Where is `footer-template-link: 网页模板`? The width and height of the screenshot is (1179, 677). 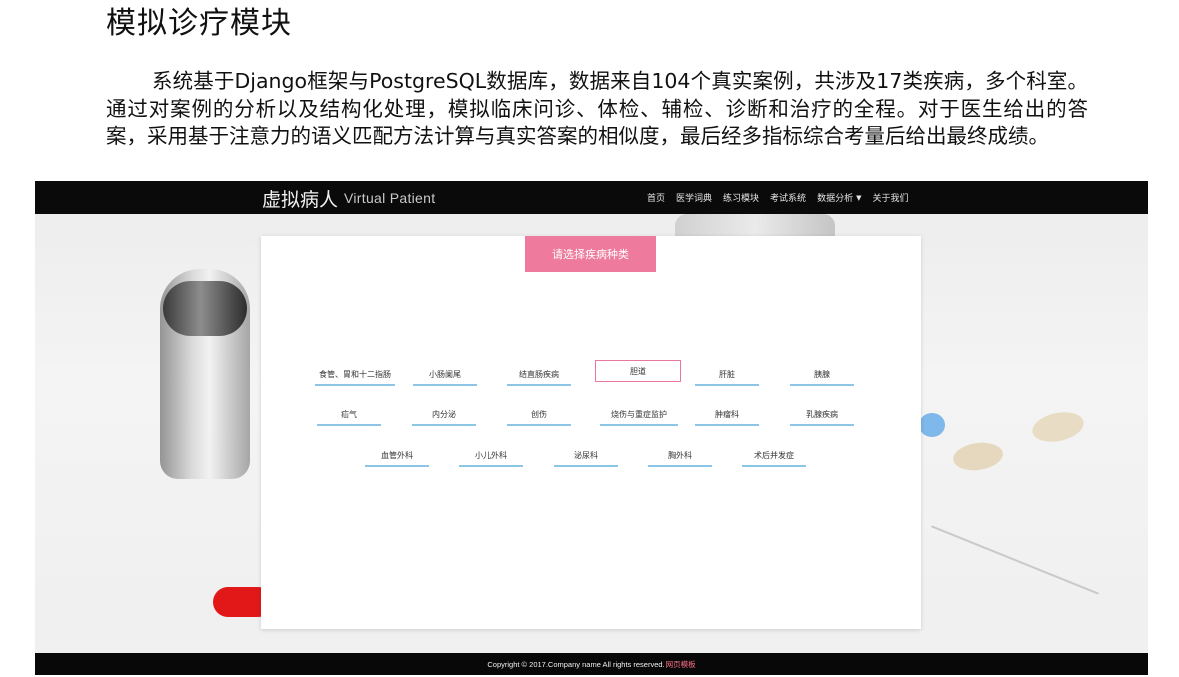 footer-template-link: 网页模板 is located at coordinates (681, 664).